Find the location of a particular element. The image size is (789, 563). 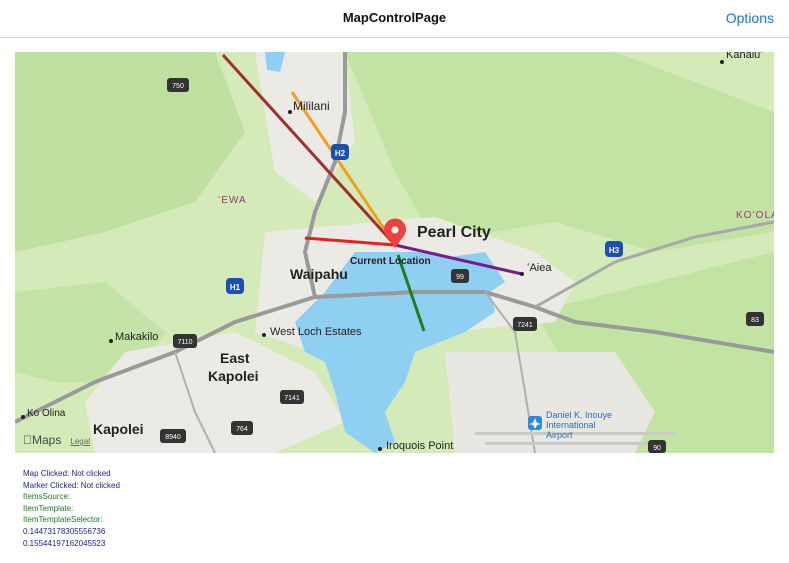

label-pearl-city: Pearl City is located at coordinates (454, 232).